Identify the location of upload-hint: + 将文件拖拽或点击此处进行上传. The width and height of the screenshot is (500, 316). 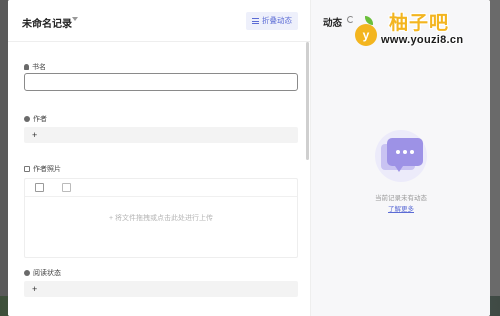
(161, 218).